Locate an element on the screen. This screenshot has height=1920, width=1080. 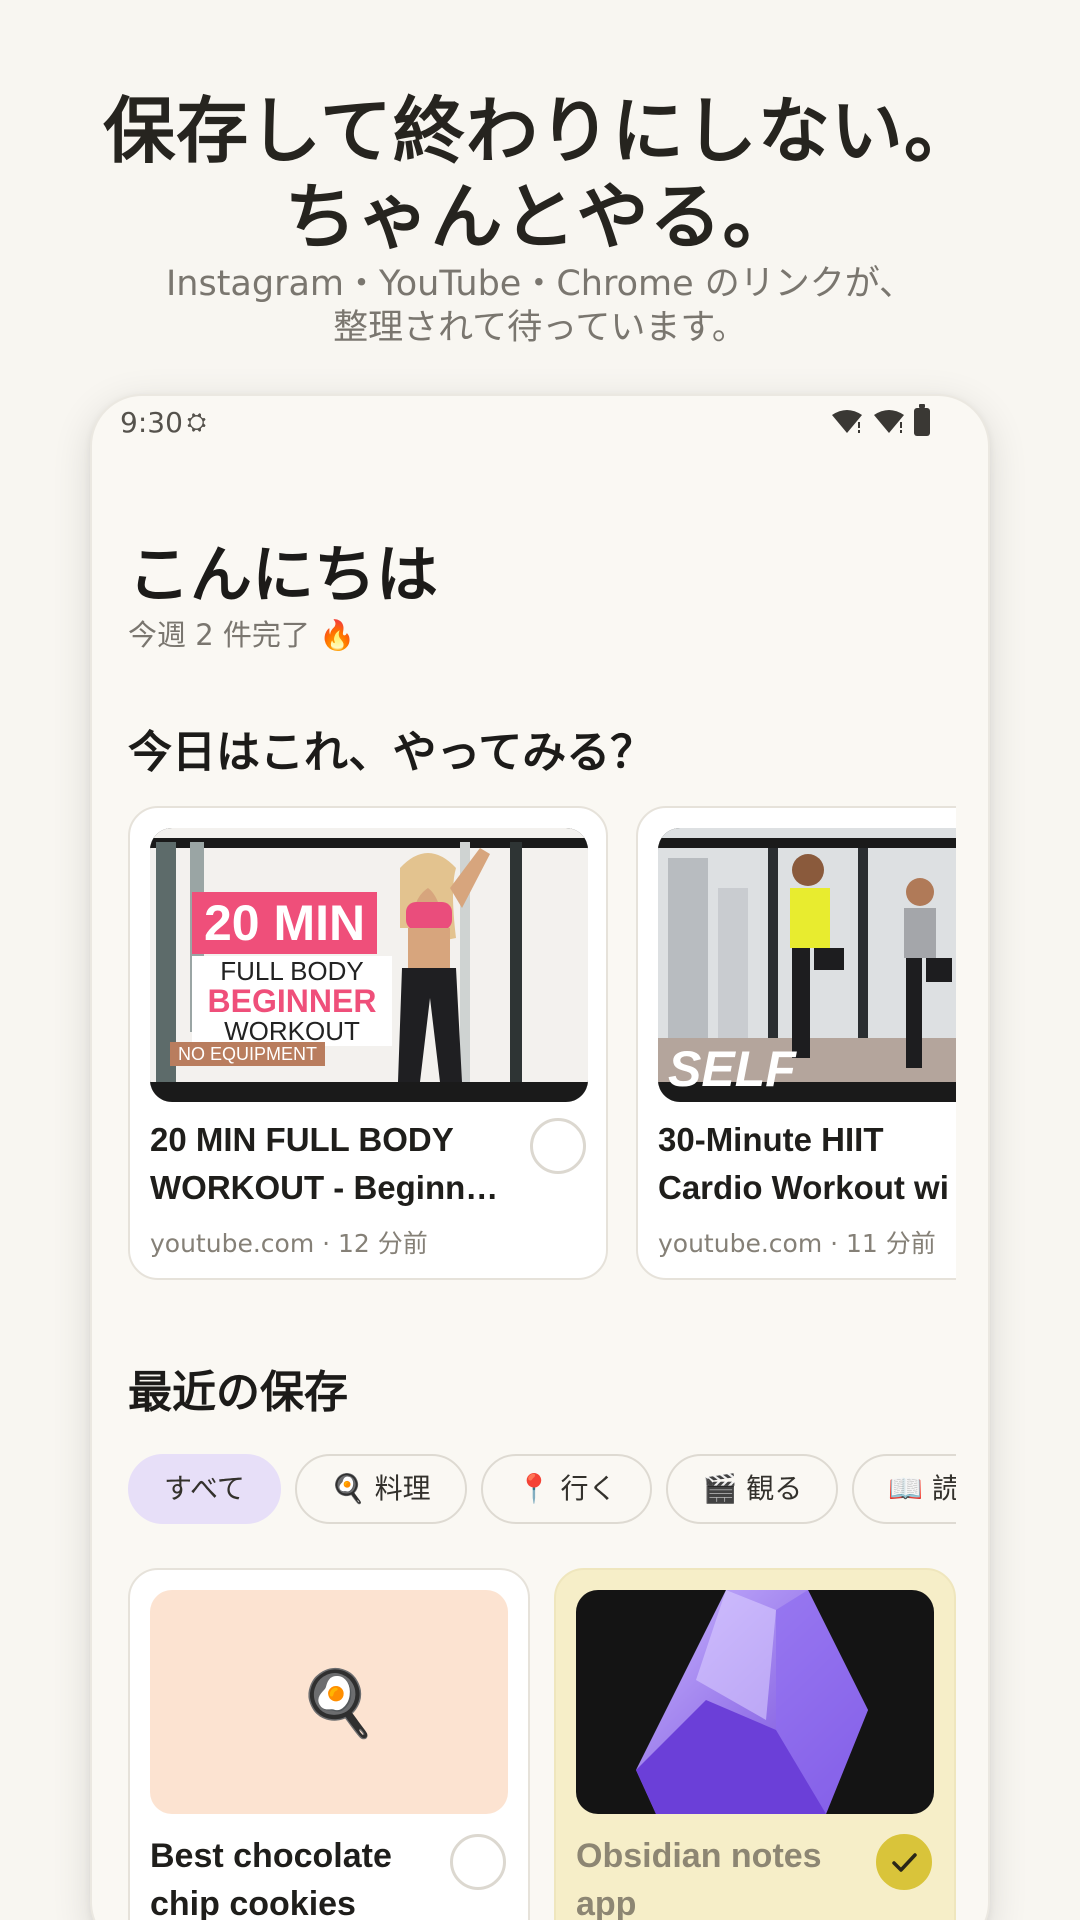
saved-card-title-line1: Best chocolate is located at coordinates (271, 1856).